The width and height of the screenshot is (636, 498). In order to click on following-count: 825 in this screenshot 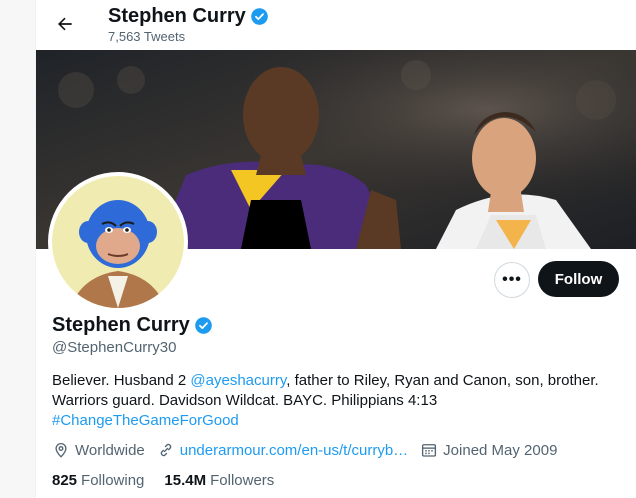, I will do `click(65, 480)`.